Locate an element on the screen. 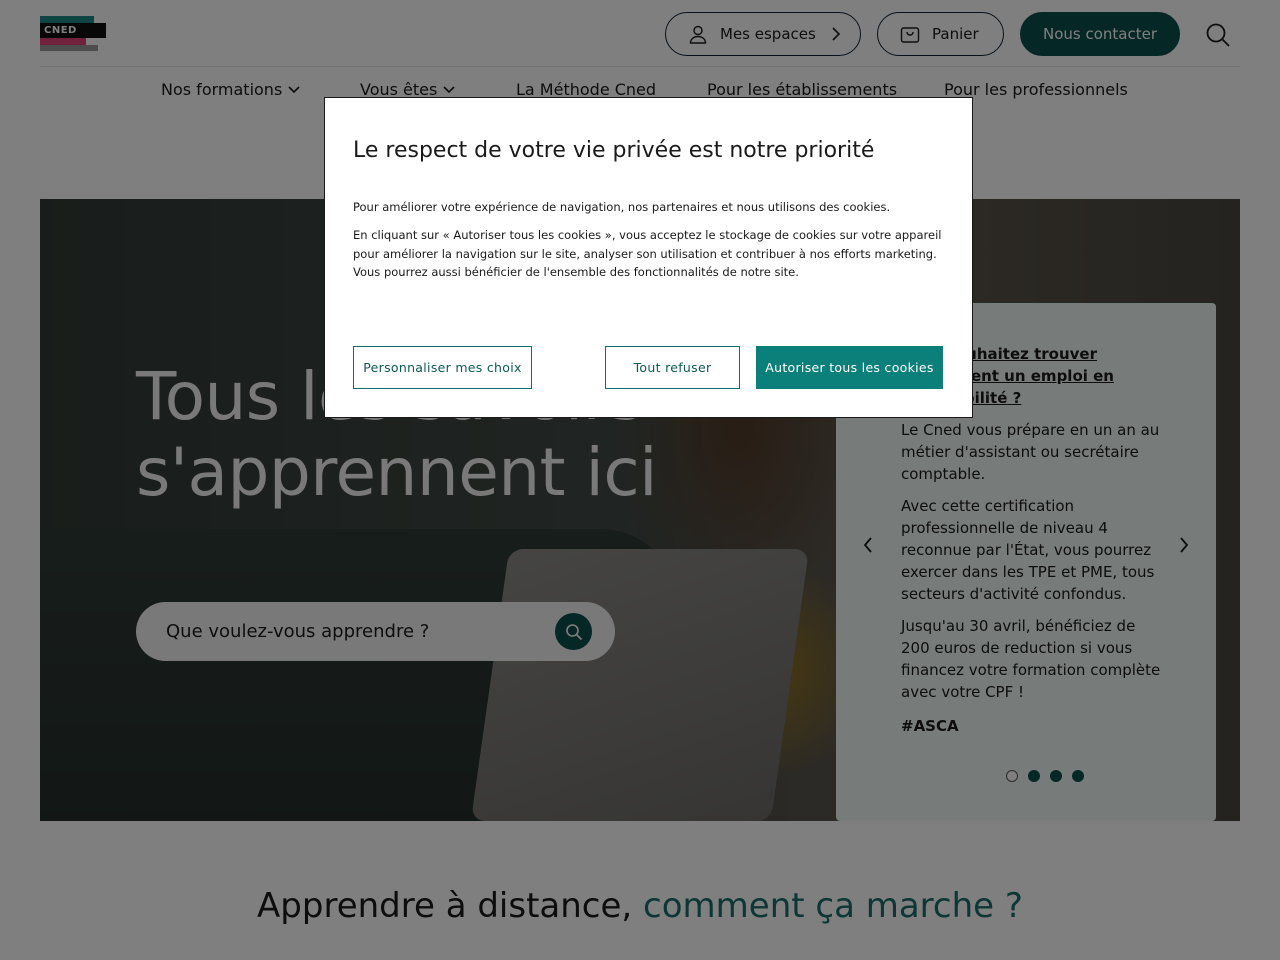  accept-cookies-button: Autoriser tous les cookies is located at coordinates (849, 367).